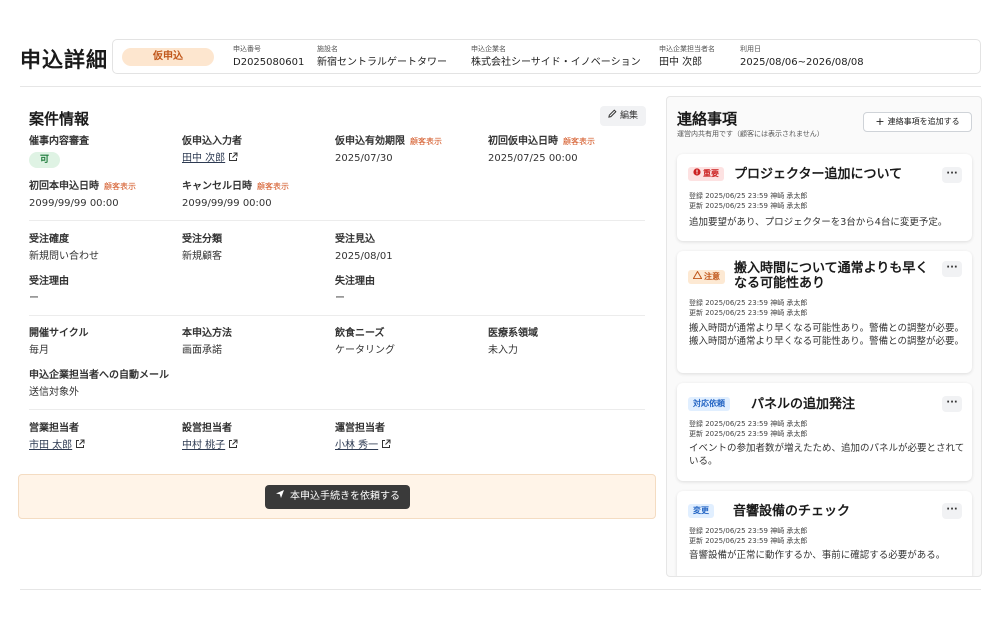  I want to click on ops-rep-link: 小林 秀一, so click(363, 446).